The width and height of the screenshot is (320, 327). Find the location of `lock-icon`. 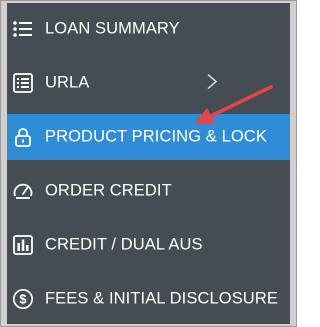

lock-icon is located at coordinates (23, 137).